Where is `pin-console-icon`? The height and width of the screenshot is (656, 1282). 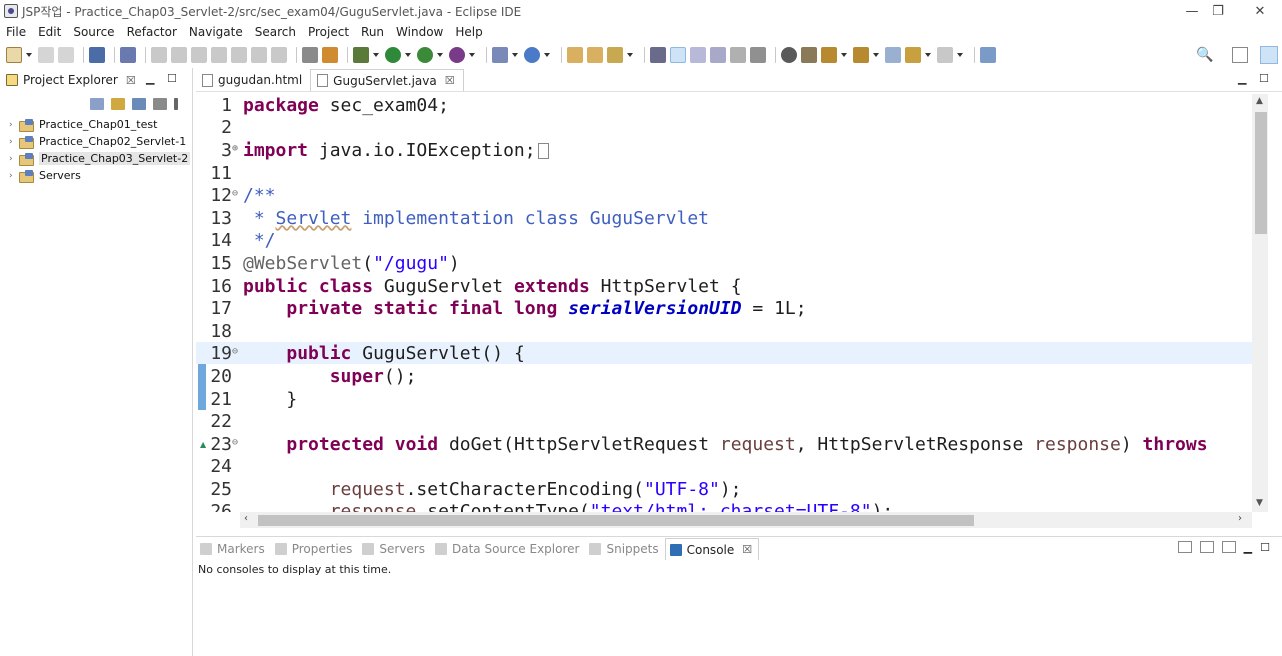 pin-console-icon is located at coordinates (1184, 547).